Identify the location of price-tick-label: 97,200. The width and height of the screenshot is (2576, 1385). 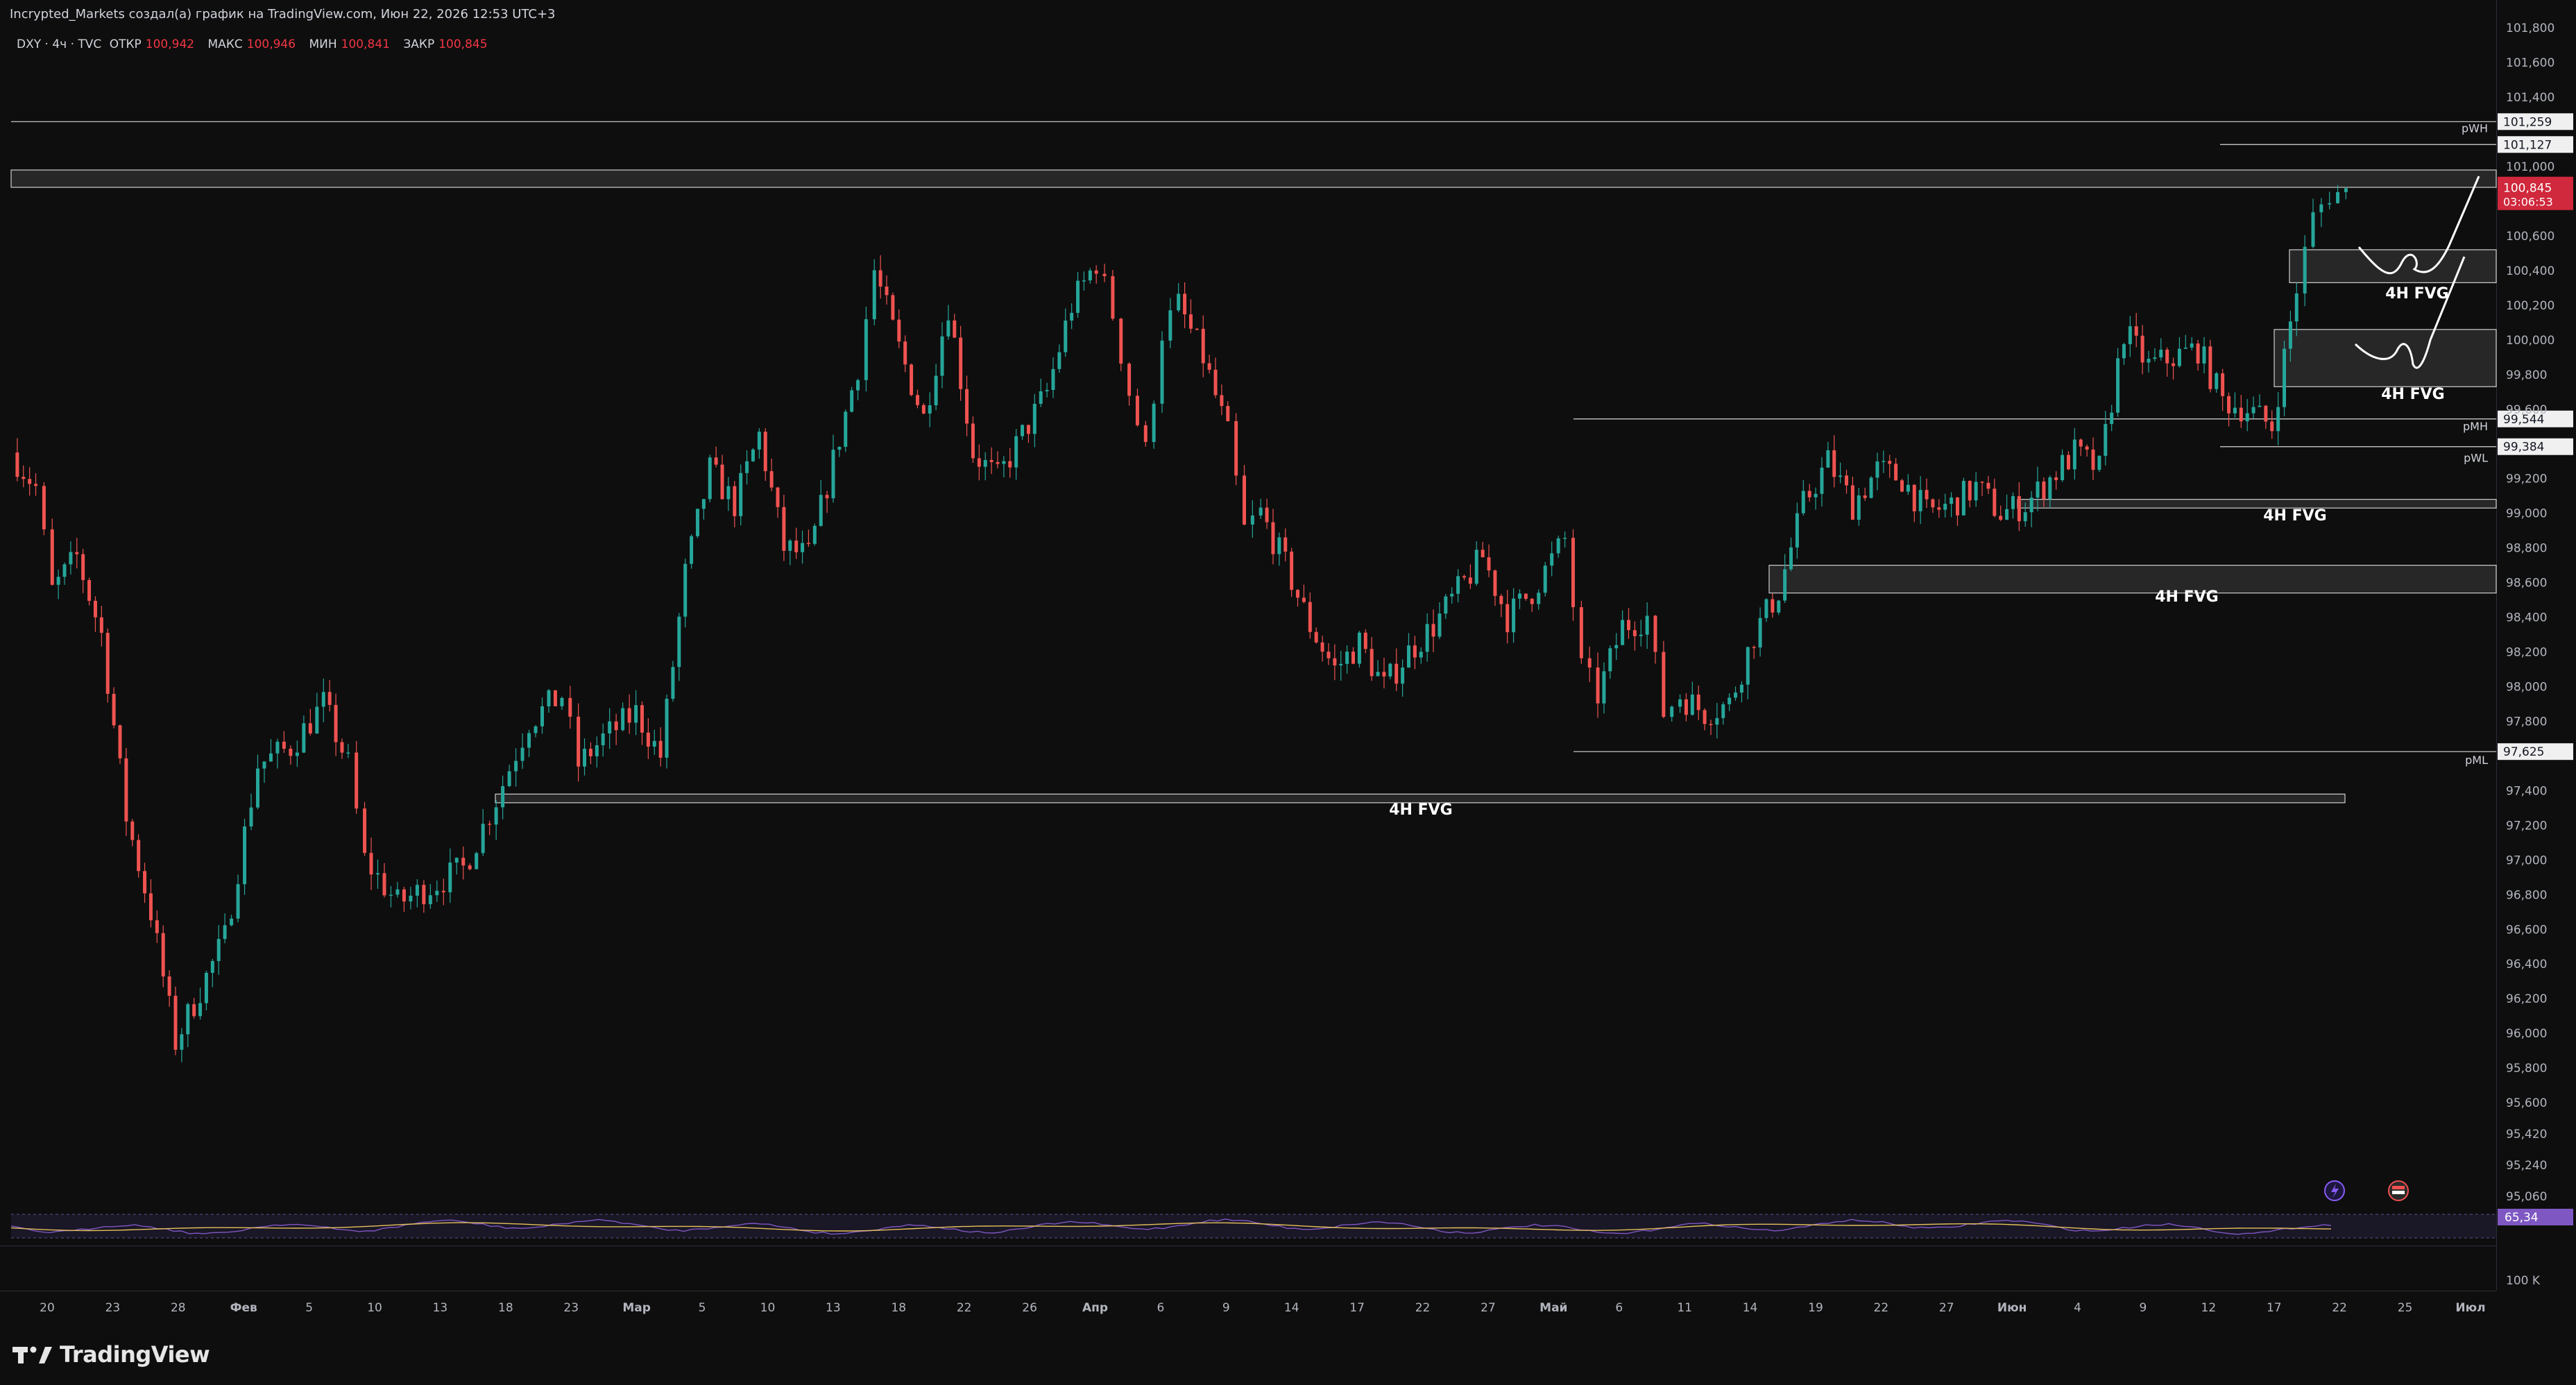
(2526, 826).